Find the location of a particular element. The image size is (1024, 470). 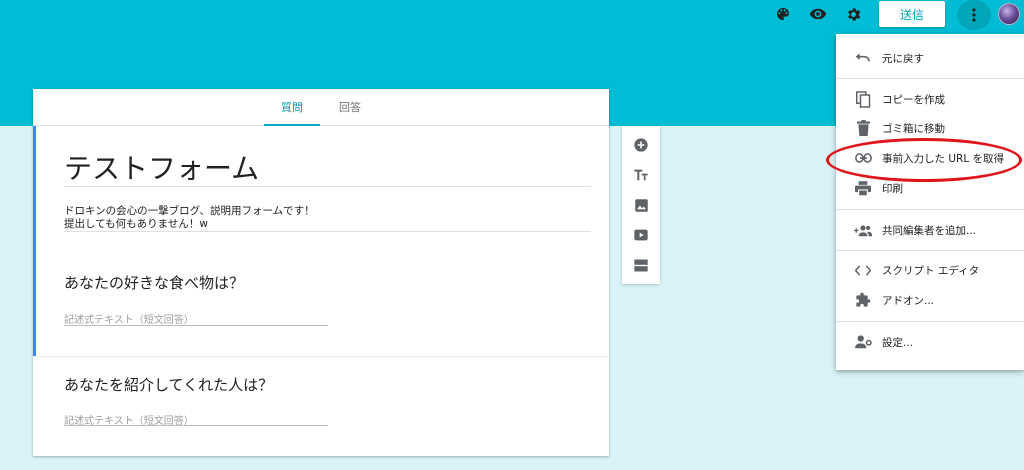

description-underline is located at coordinates (327, 231).